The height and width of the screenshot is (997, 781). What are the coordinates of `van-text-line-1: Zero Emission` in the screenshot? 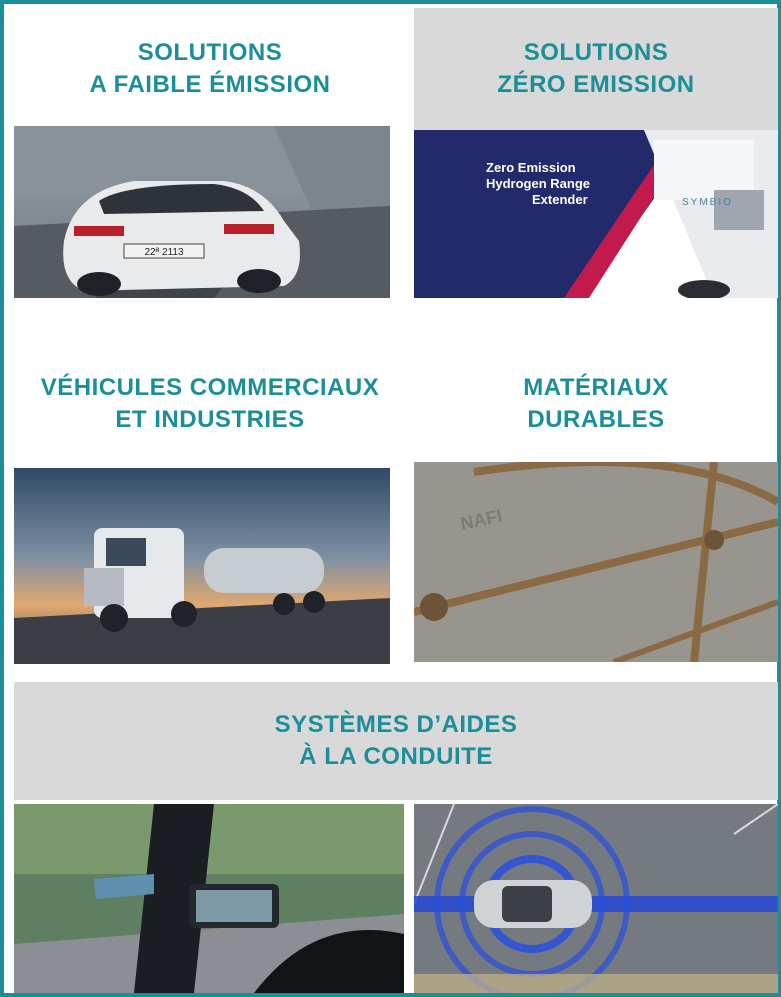 It's located at (531, 167).